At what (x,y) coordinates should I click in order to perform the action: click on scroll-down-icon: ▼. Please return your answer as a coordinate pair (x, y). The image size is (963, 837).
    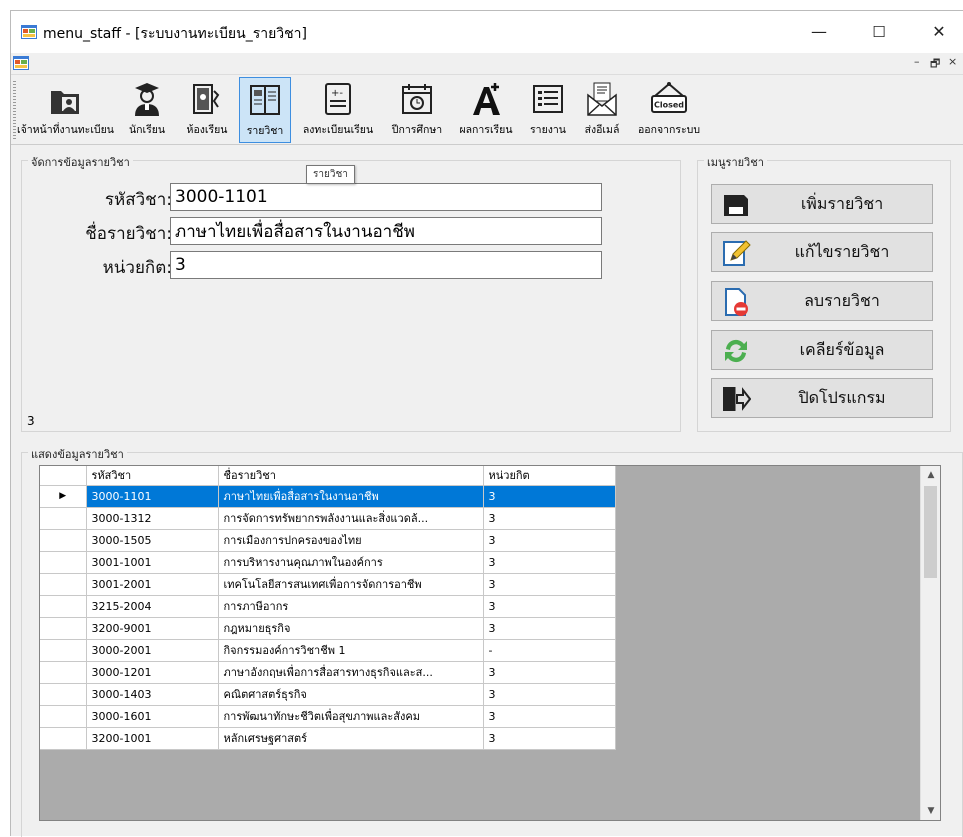
    Looking at the image, I should click on (930, 811).